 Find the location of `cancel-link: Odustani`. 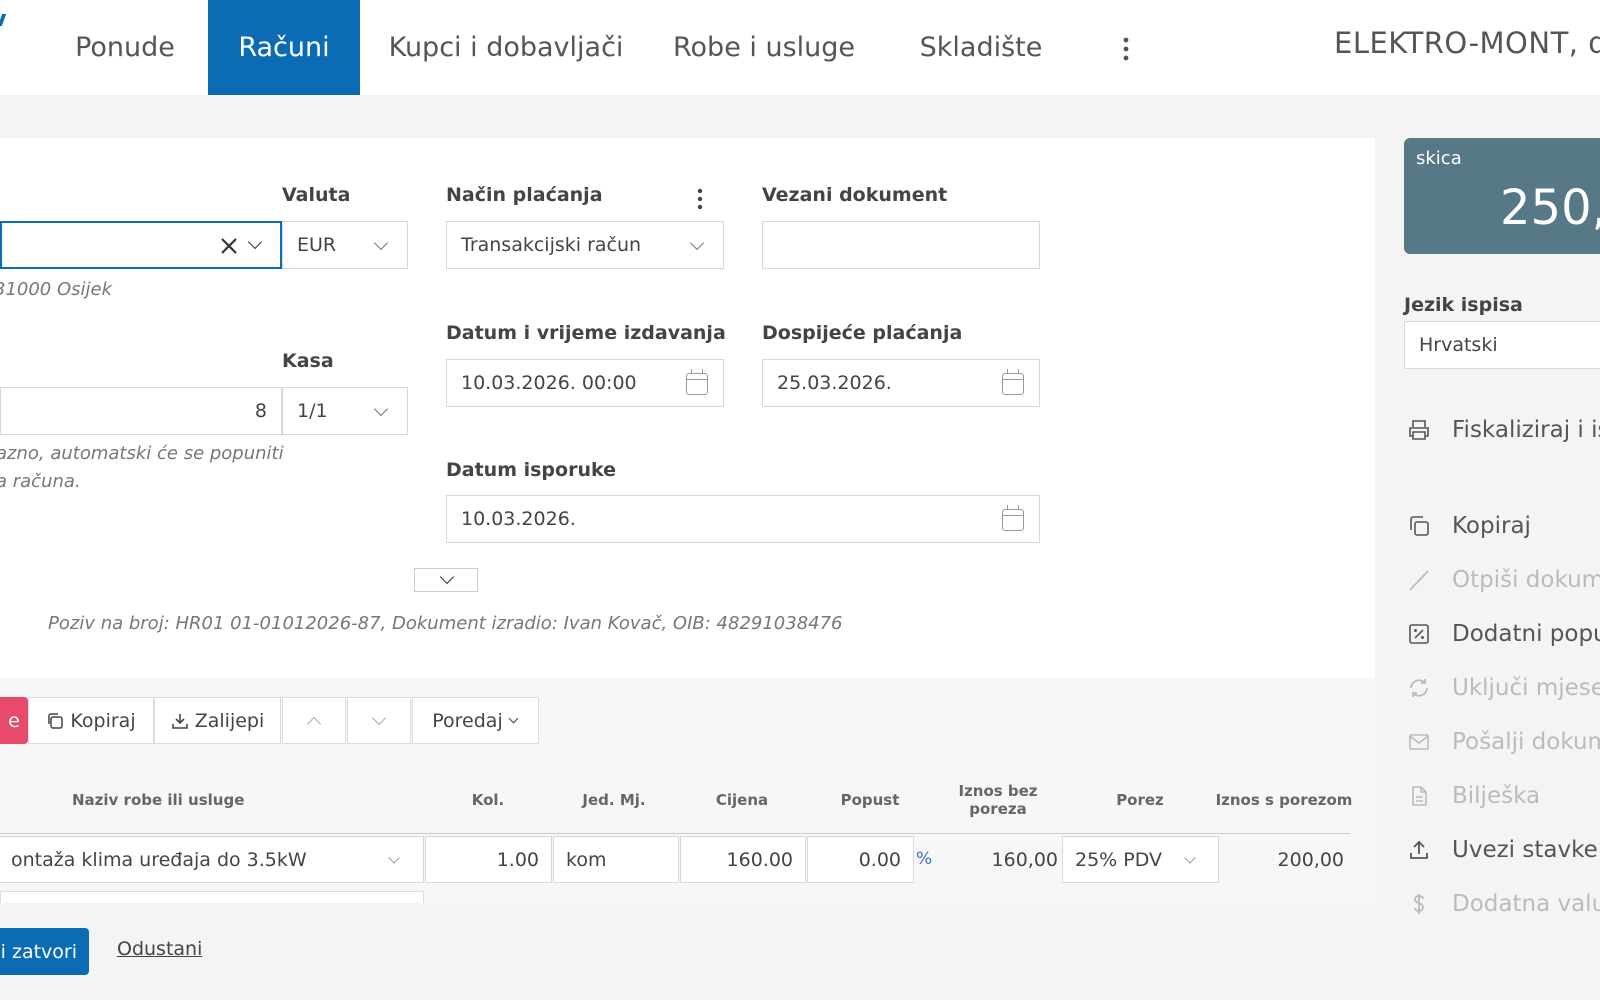

cancel-link: Odustani is located at coordinates (159, 949).